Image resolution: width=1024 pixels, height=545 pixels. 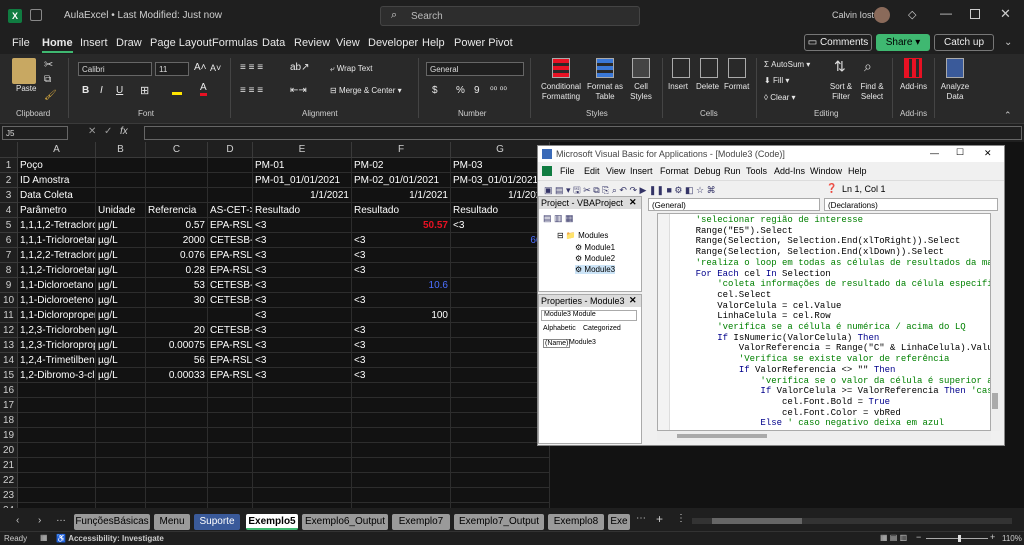 What do you see at coordinates (559, 328) in the screenshot?
I see `properties-tab-alphabetic: Alphabetic` at bounding box center [559, 328].